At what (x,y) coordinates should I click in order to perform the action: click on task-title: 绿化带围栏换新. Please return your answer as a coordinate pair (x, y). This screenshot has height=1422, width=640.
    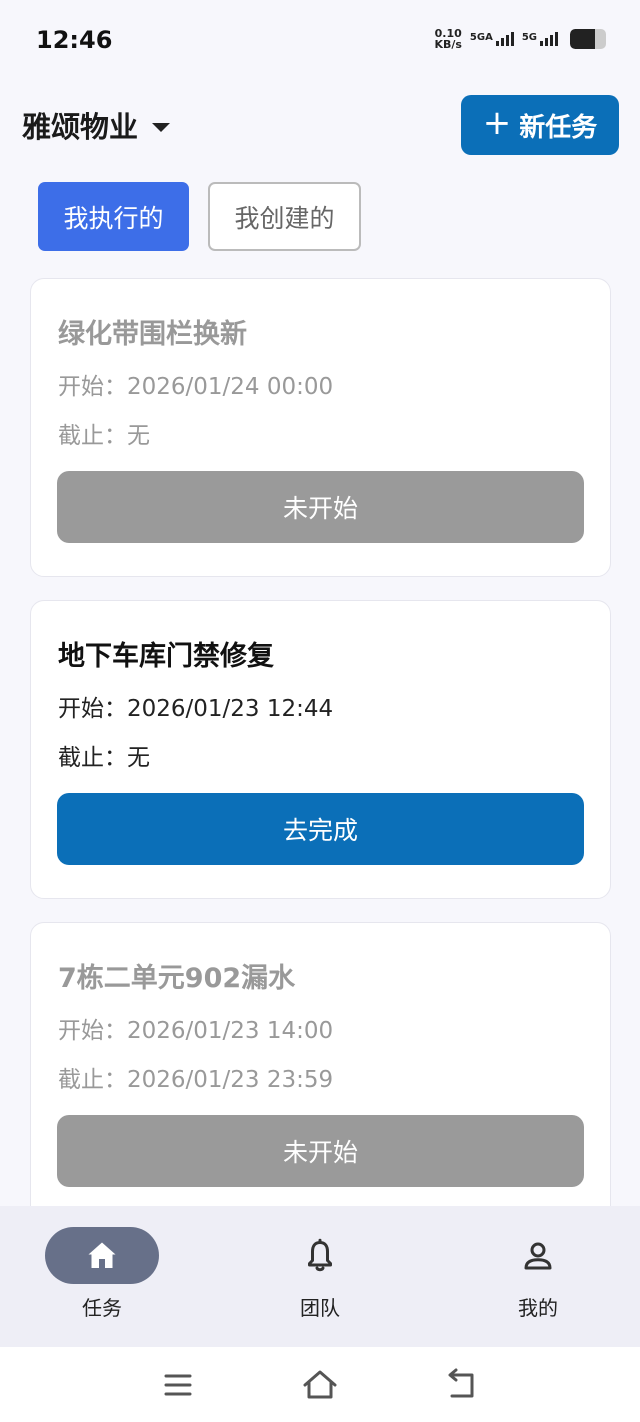
    Looking at the image, I should click on (152, 334).